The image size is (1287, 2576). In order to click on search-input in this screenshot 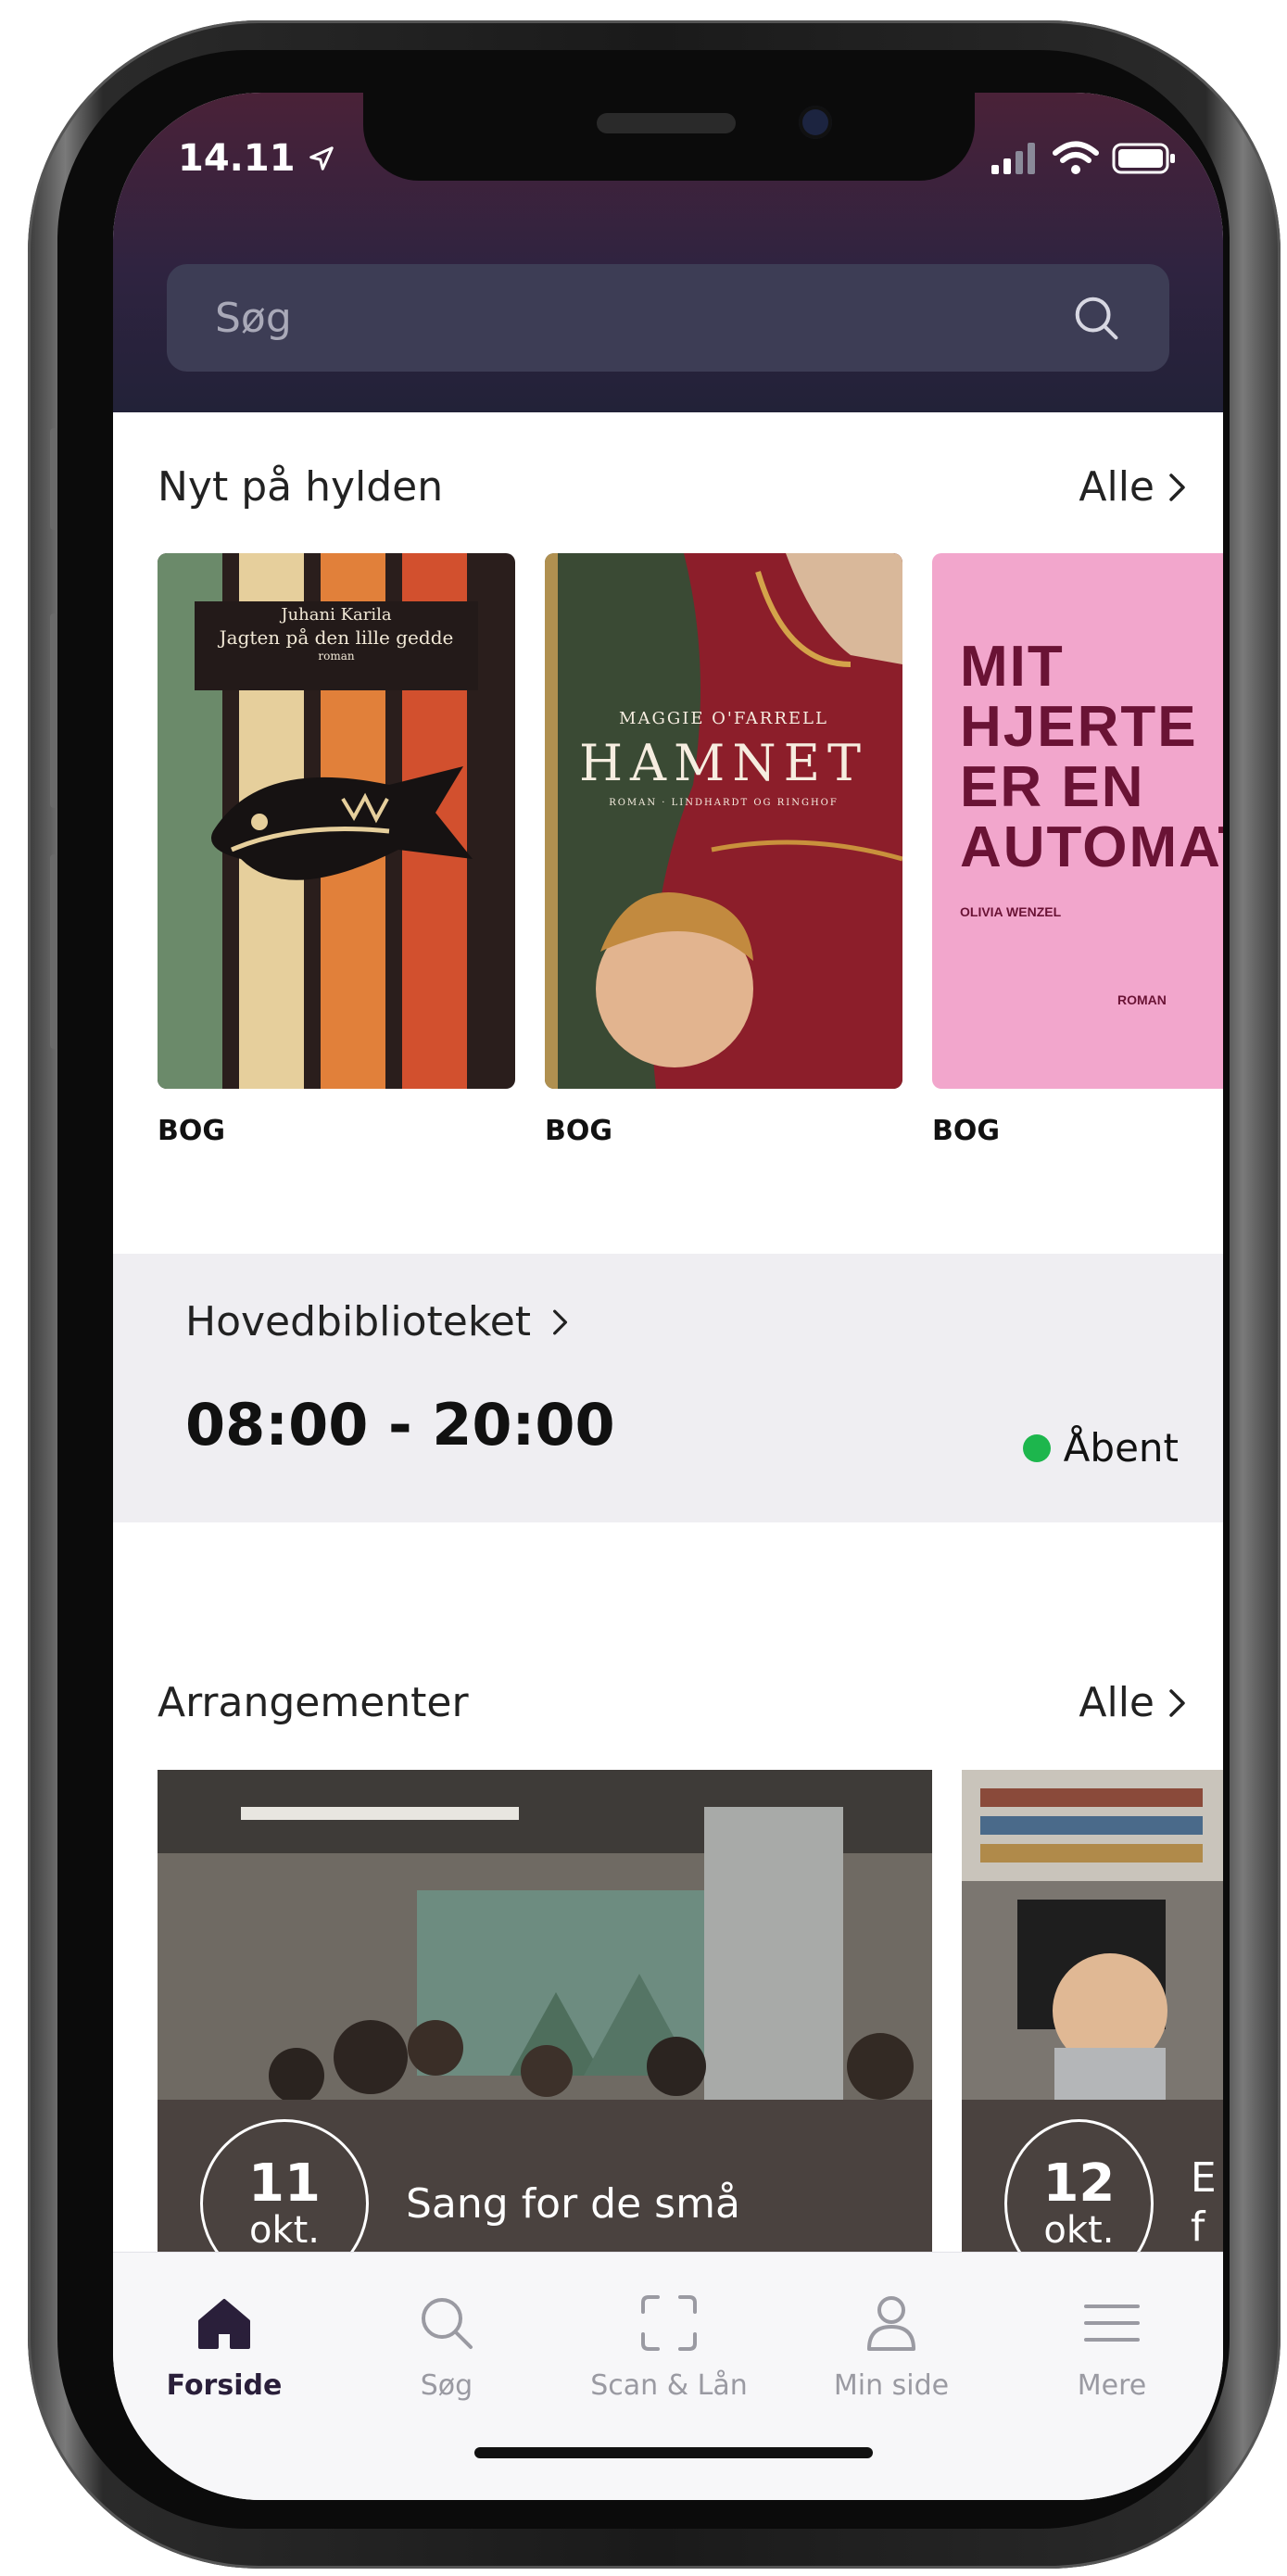, I will do `click(643, 318)`.